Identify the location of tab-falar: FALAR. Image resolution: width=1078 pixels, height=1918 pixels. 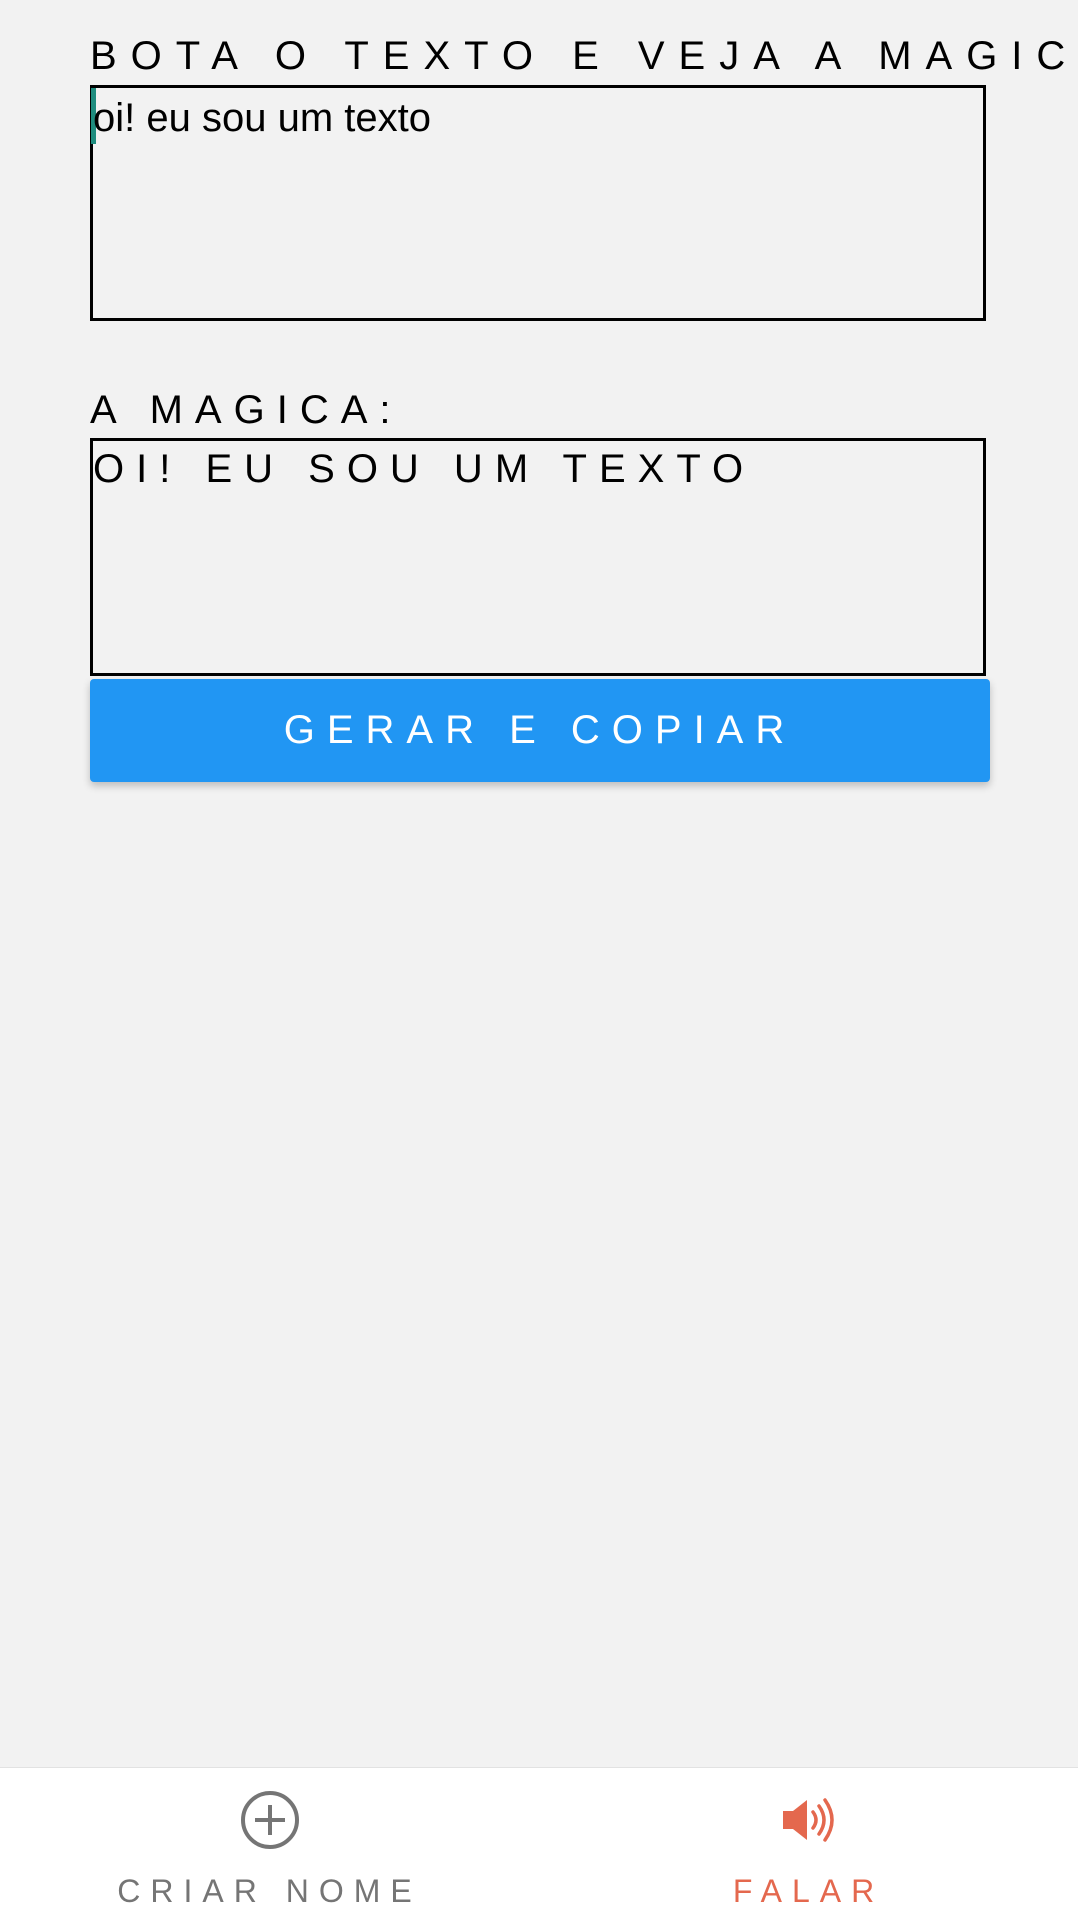
(808, 1843).